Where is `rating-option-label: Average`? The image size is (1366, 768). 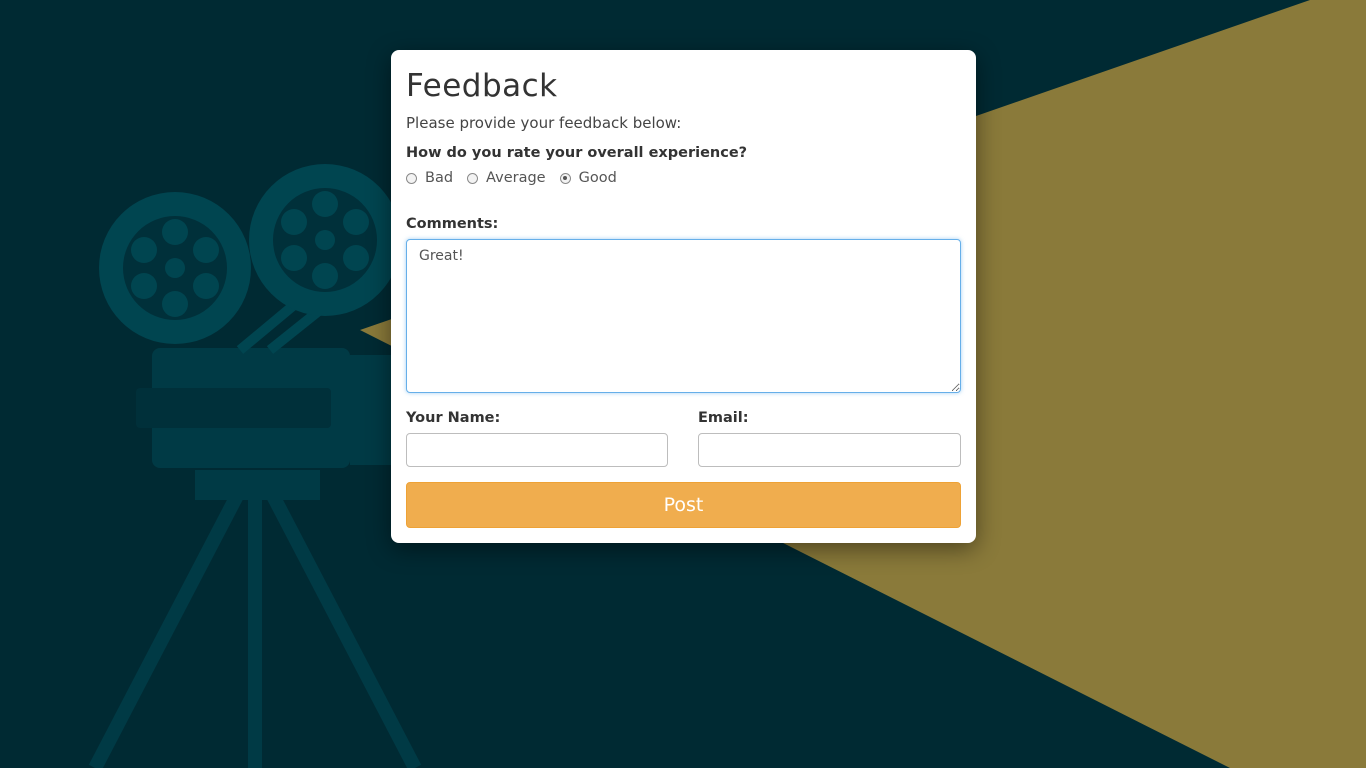
rating-option-label: Average is located at coordinates (516, 178).